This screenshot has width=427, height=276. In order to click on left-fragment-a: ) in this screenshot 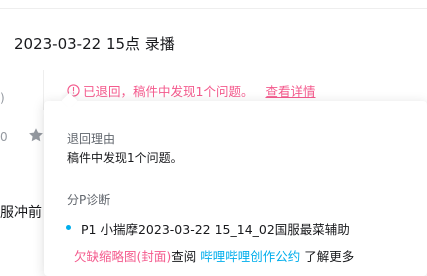, I will do `click(2, 98)`.